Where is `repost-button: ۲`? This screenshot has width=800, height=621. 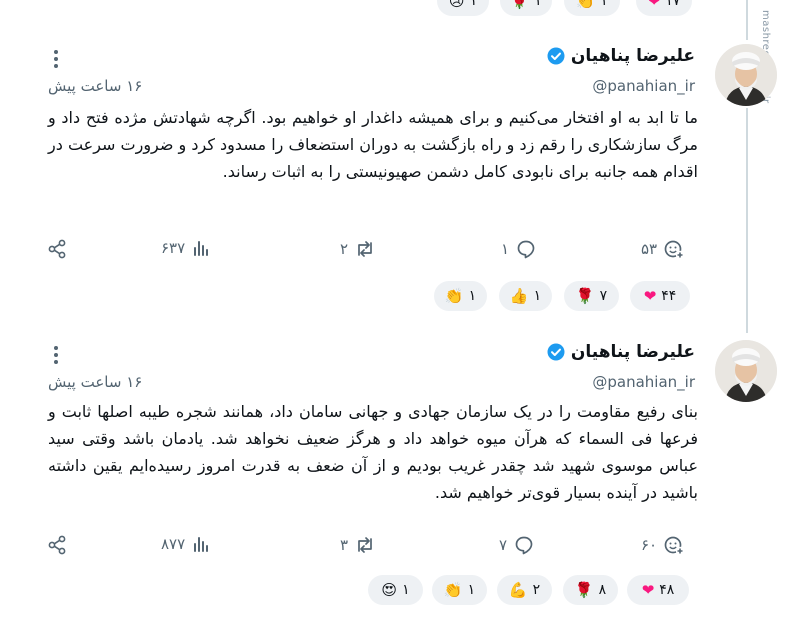 repost-button: ۲ is located at coordinates (358, 249).